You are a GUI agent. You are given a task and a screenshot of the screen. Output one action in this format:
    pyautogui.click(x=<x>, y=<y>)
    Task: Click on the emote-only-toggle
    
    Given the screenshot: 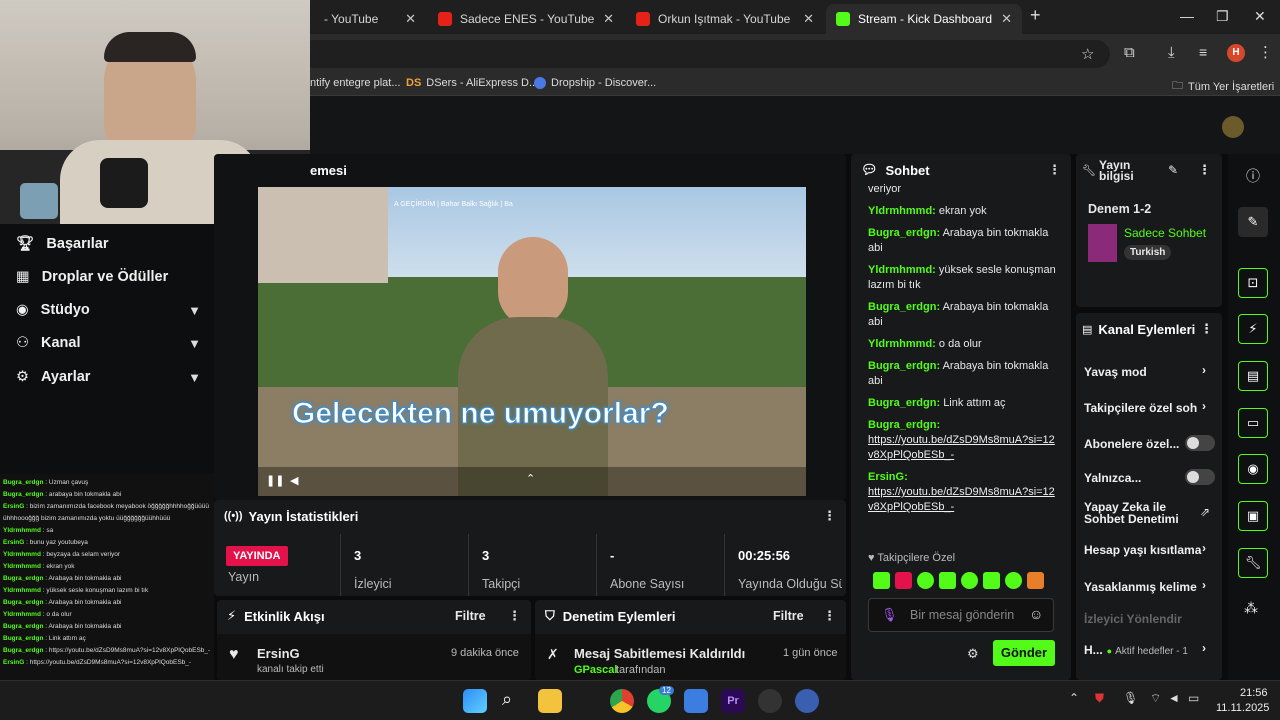 What is the action you would take?
    pyautogui.click(x=1200, y=477)
    